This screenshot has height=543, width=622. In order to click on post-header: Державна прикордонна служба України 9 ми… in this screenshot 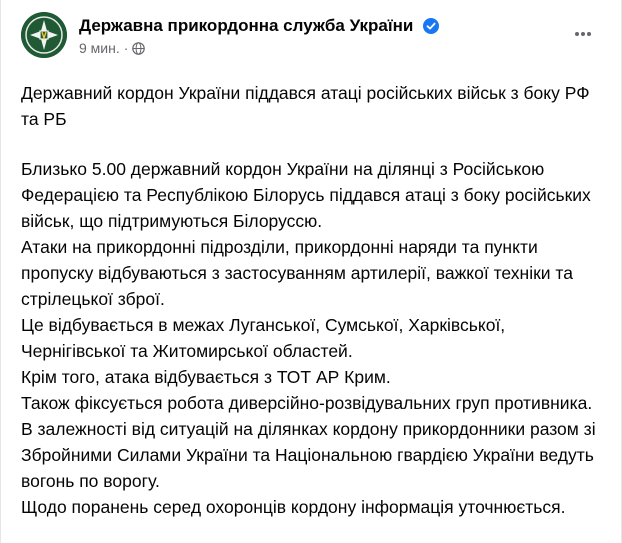, I will do `click(311, 36)`.